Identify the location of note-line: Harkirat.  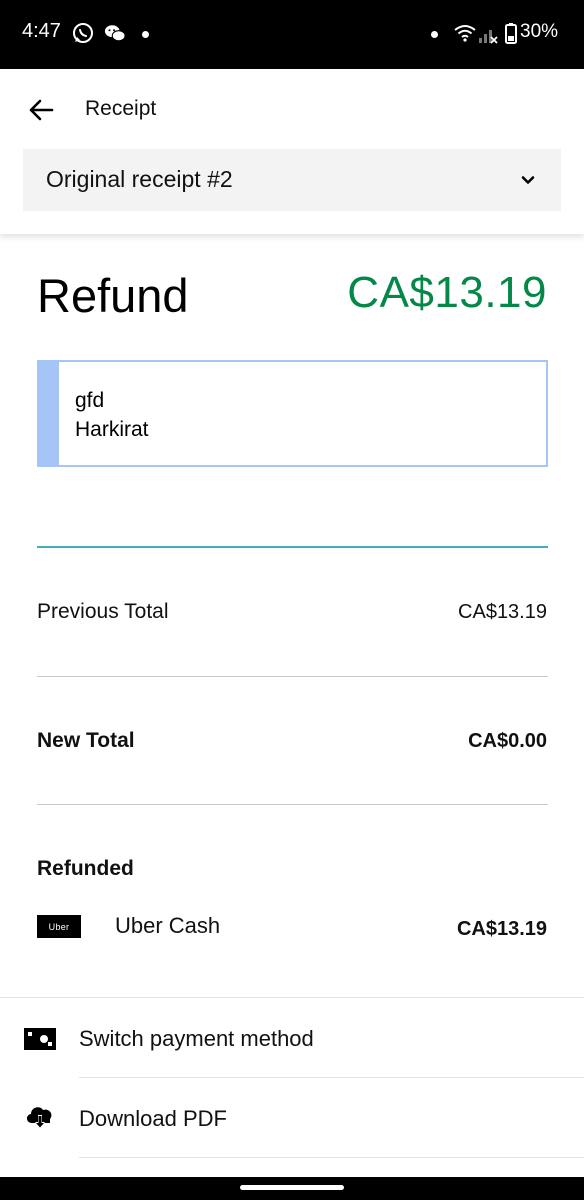
(112, 429).